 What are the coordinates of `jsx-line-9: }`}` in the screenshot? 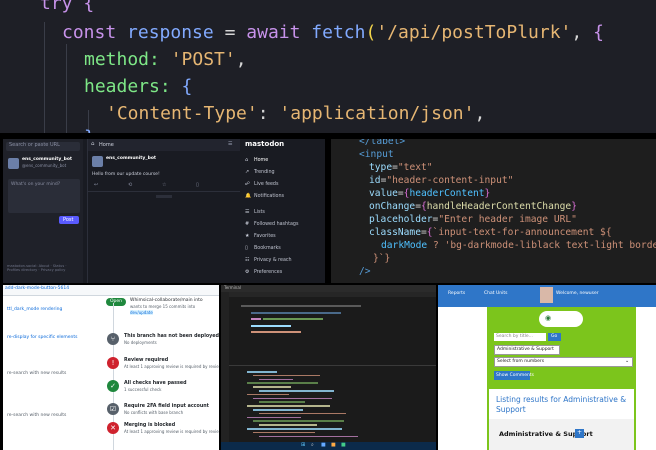 It's located at (381, 258).